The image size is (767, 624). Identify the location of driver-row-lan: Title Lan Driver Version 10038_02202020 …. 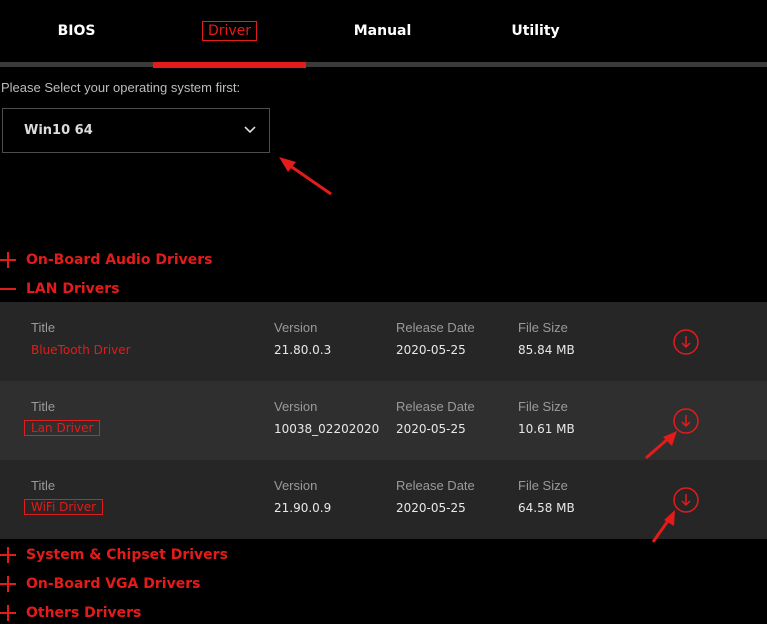
(383, 420).